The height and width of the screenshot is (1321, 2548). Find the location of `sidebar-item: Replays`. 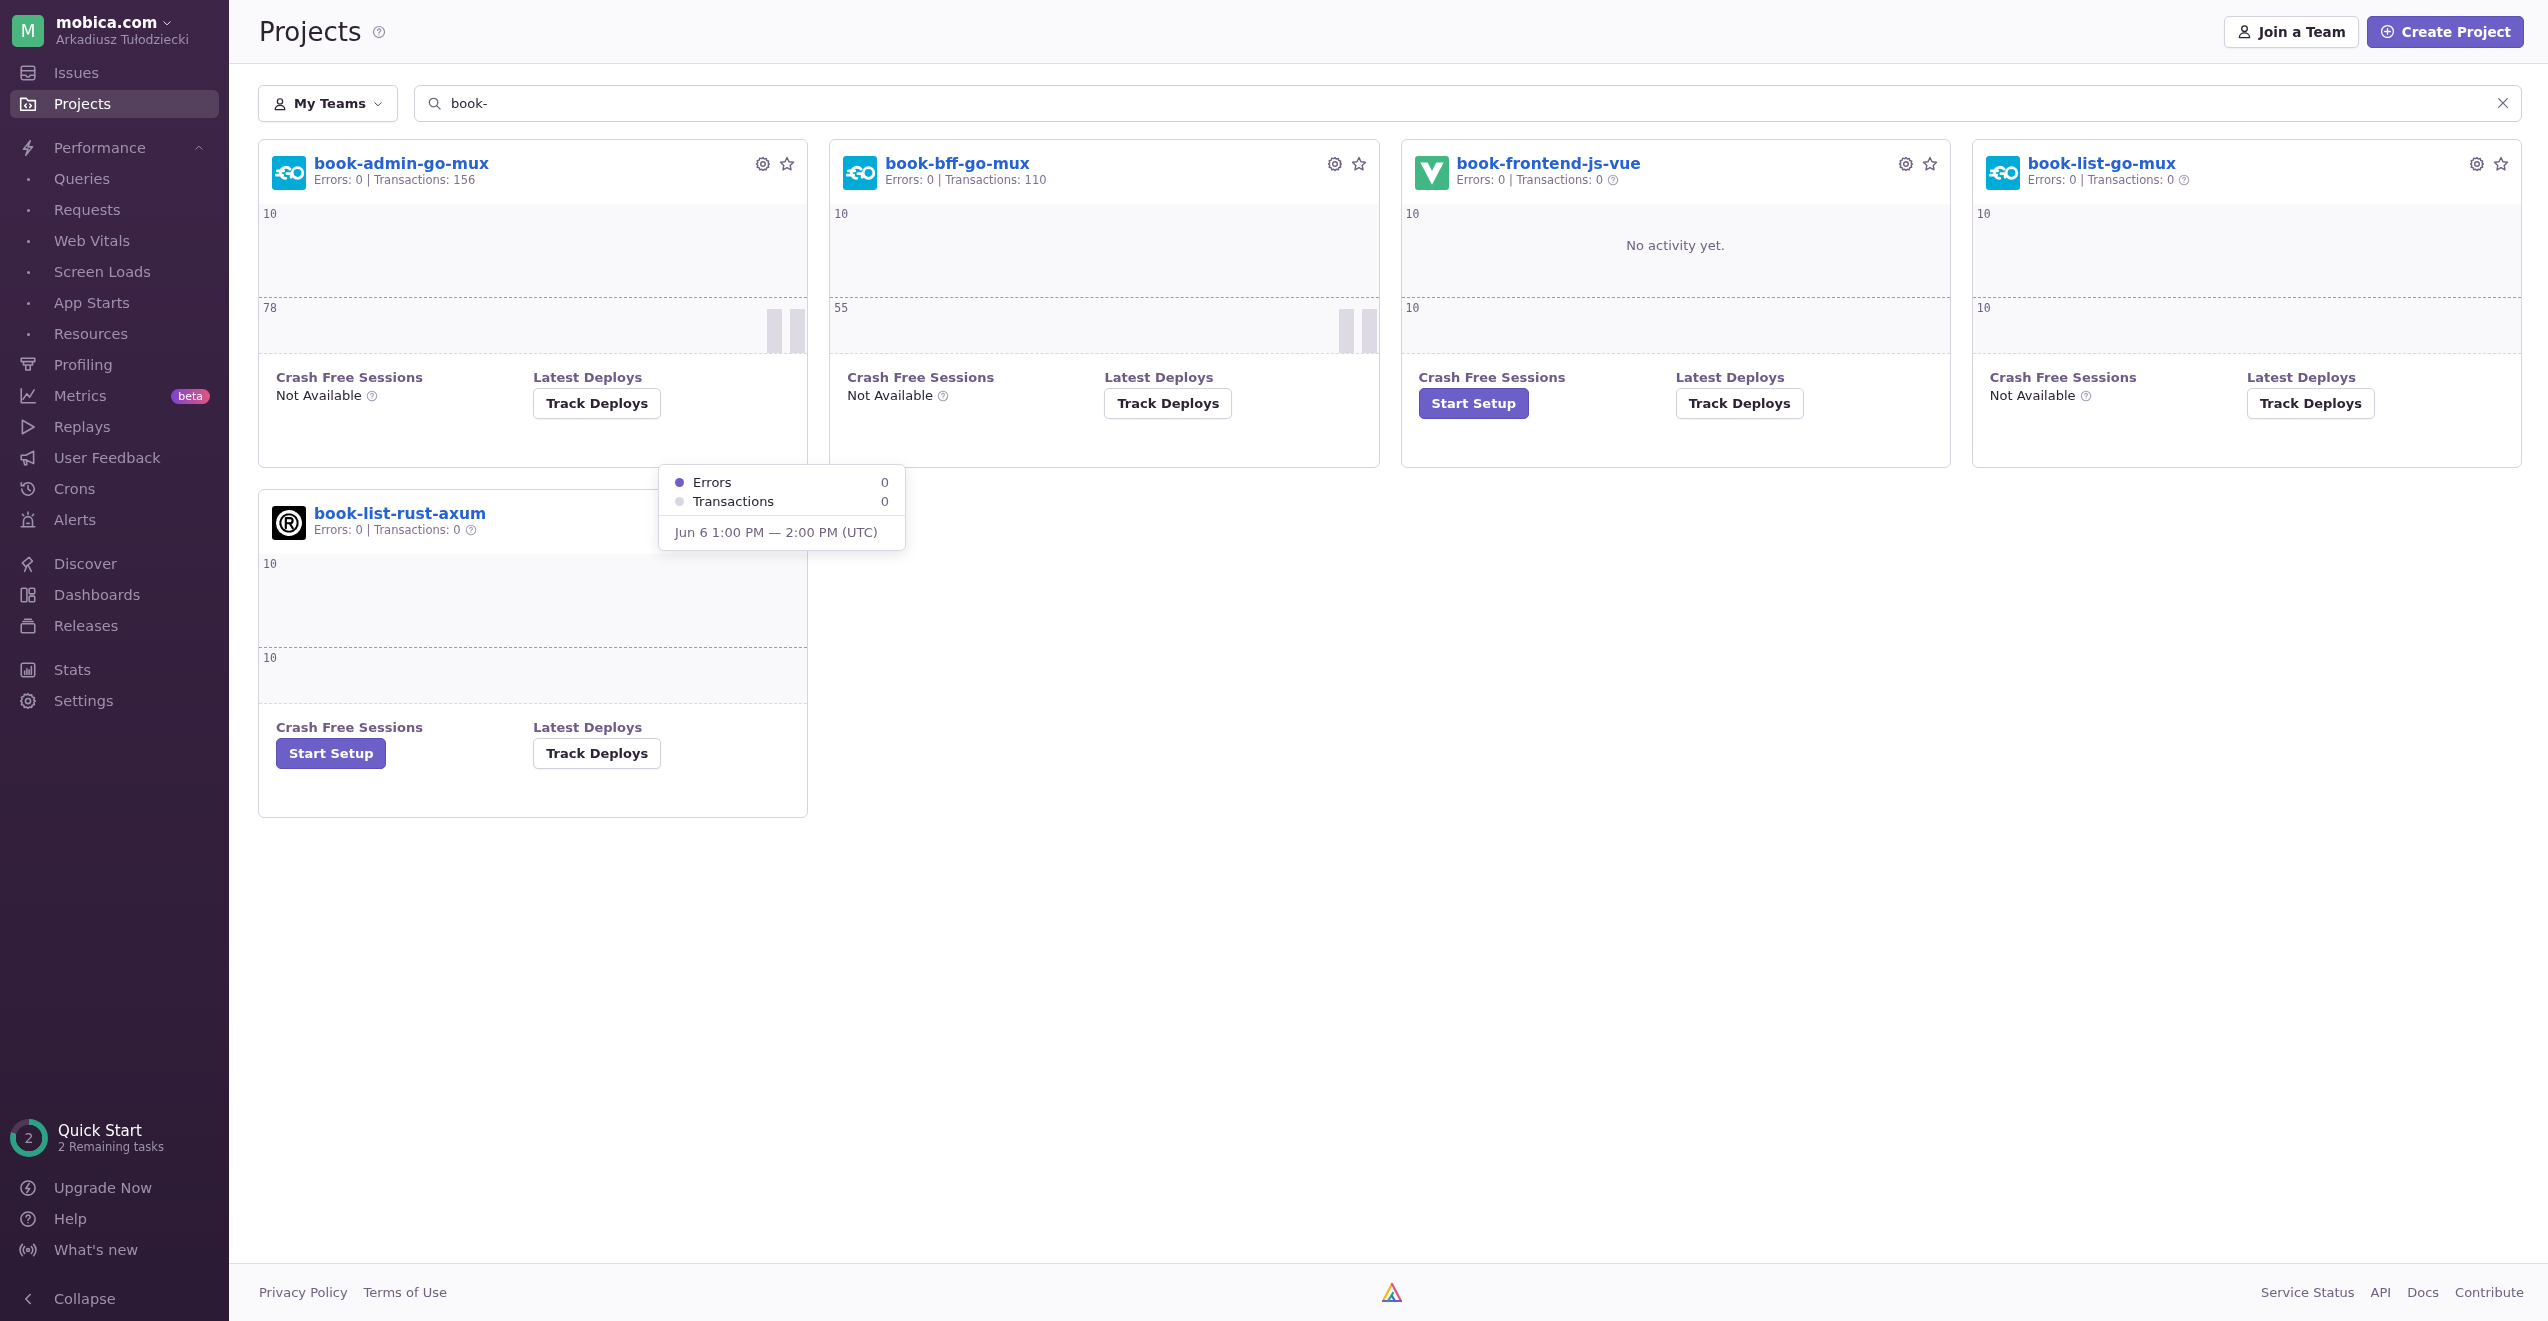

sidebar-item: Replays is located at coordinates (114, 427).